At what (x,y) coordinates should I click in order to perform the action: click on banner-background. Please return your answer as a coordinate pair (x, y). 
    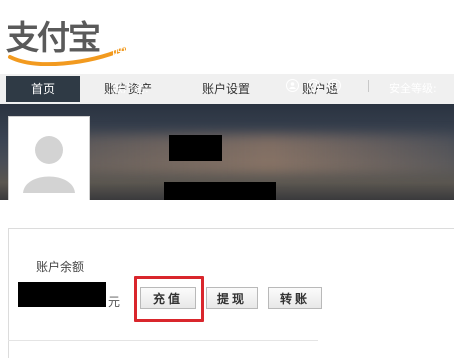
    Looking at the image, I should click on (267, 154).